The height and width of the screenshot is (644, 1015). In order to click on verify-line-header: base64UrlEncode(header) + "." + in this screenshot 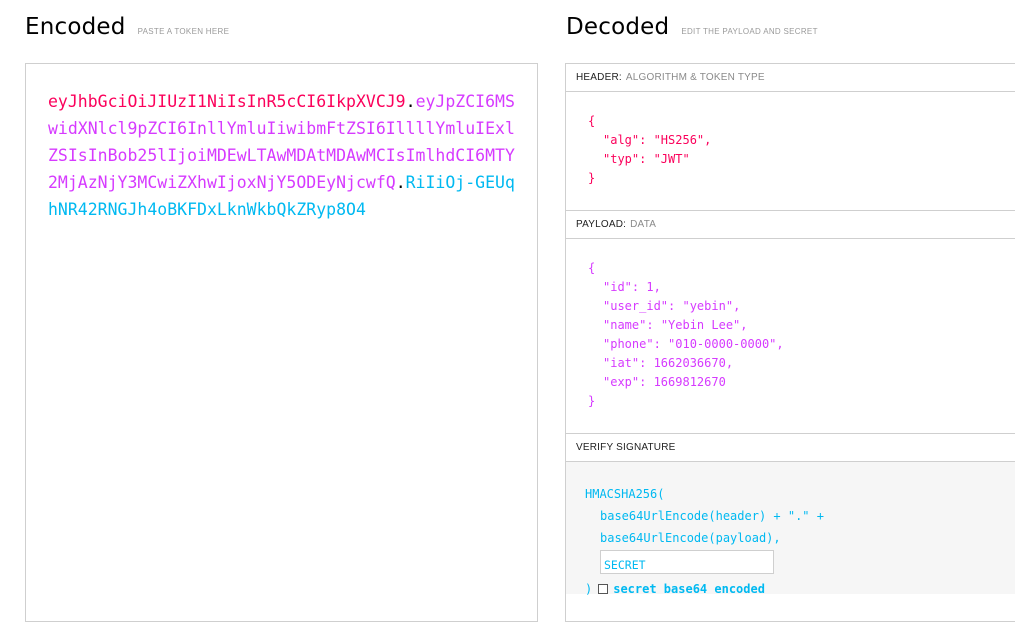, I will do `click(712, 516)`.